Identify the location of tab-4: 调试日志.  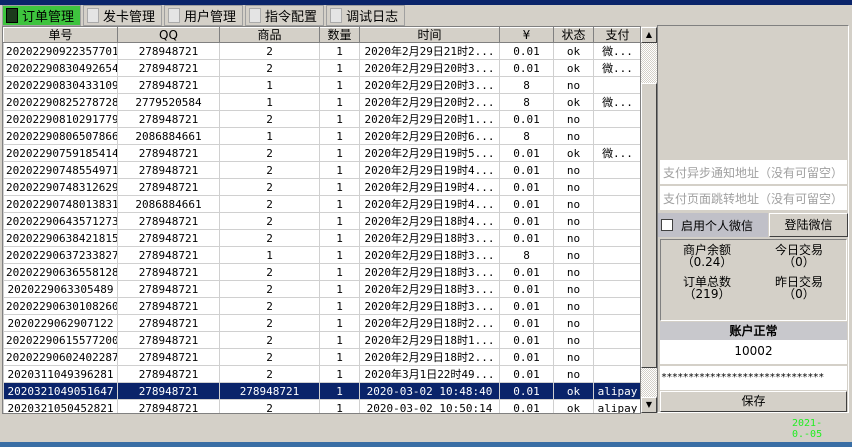
(366, 15).